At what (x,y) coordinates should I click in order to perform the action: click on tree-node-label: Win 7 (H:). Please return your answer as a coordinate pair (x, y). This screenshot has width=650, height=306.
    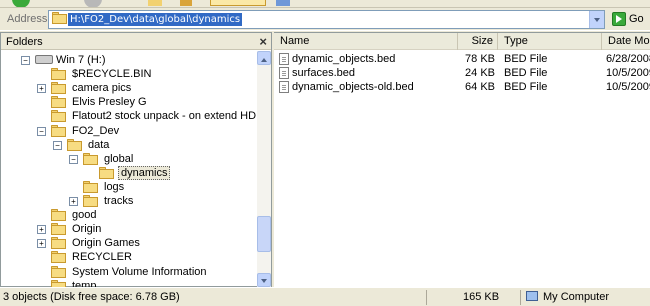
    Looking at the image, I should click on (81, 60).